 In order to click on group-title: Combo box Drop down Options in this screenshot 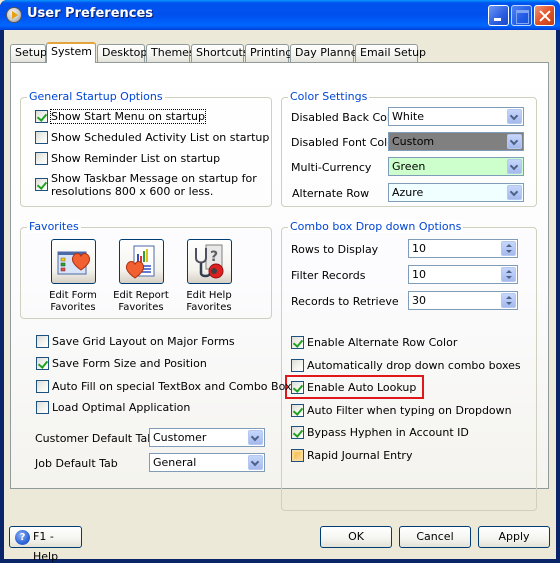, I will do `click(376, 226)`.